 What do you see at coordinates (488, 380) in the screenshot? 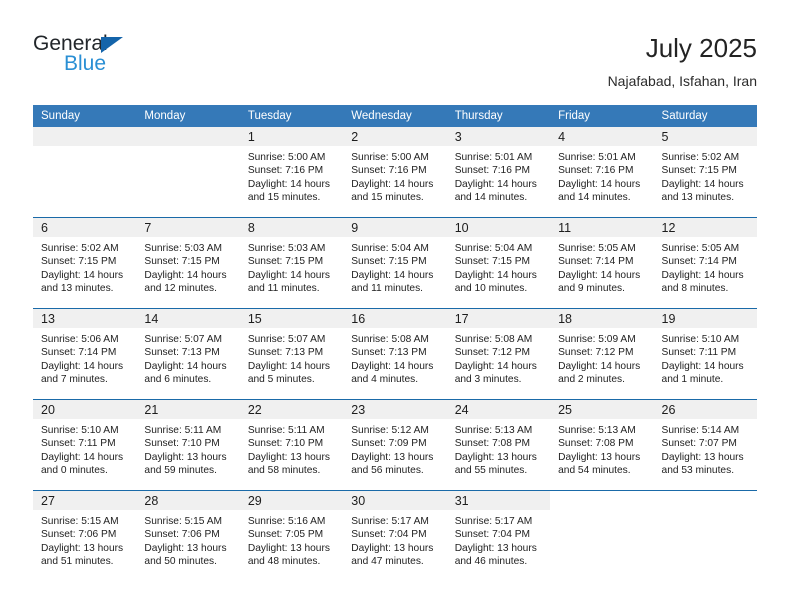
I see `daylight-duration-line2: and 3 minutes.` at bounding box center [488, 380].